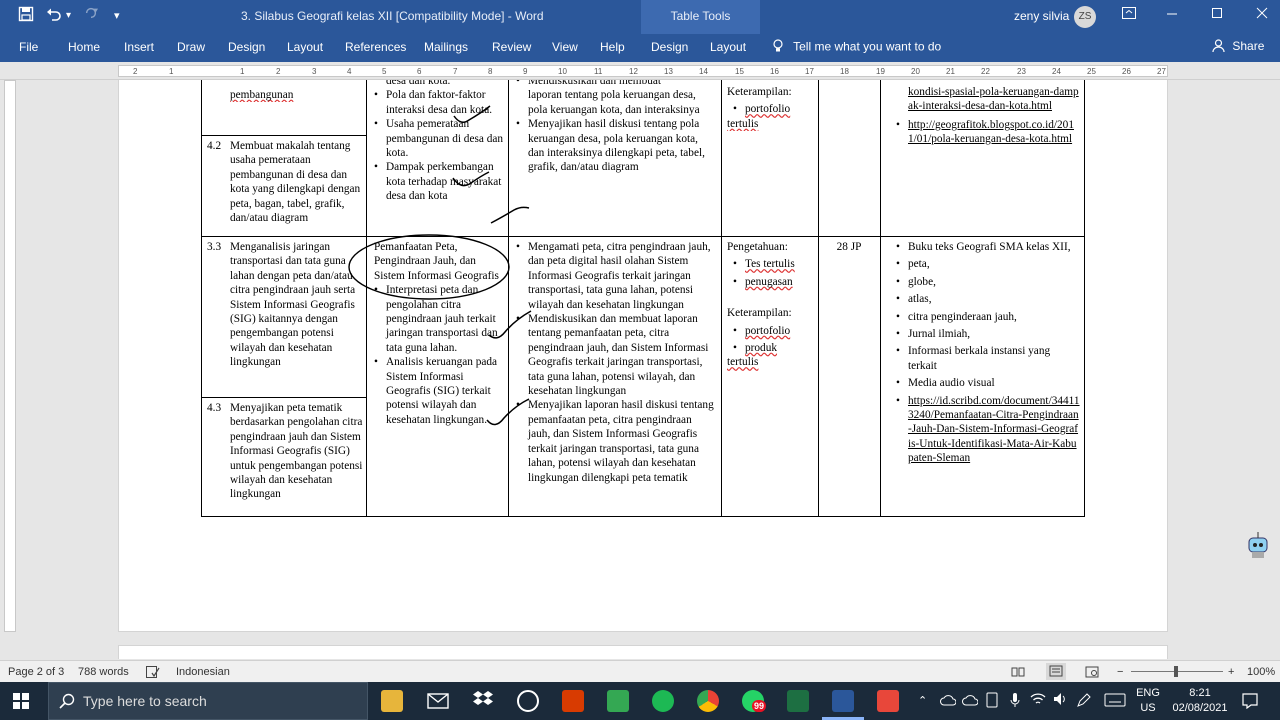 Image resolution: width=1280 pixels, height=720 pixels. Describe the element at coordinates (1148, 693) in the screenshot. I see `language-code: ENG` at that location.